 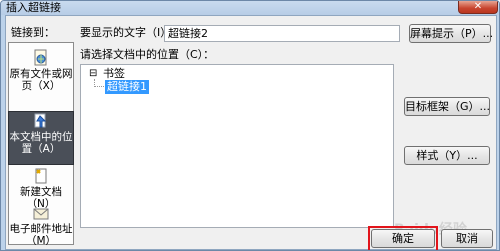 I want to click on sidebar-item-document-place: 本文档中的位置（A）, so click(x=41, y=138).